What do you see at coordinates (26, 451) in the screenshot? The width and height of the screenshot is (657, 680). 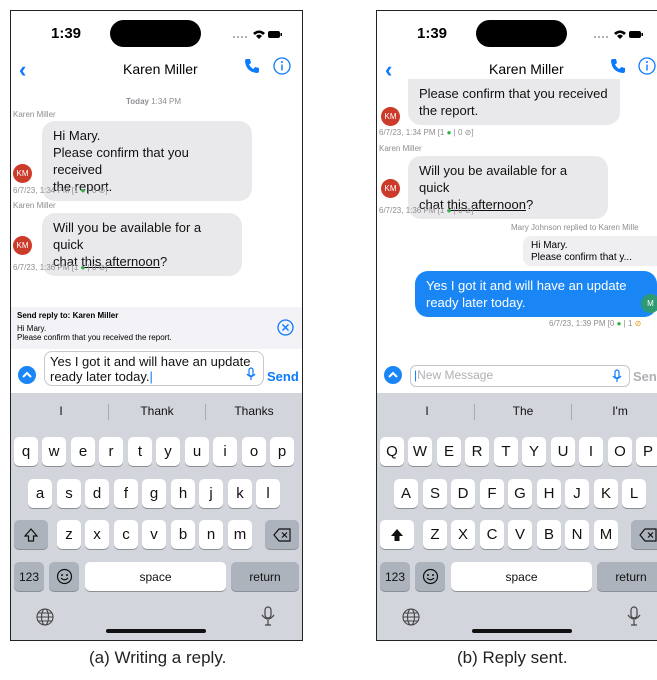 I see `key: q` at bounding box center [26, 451].